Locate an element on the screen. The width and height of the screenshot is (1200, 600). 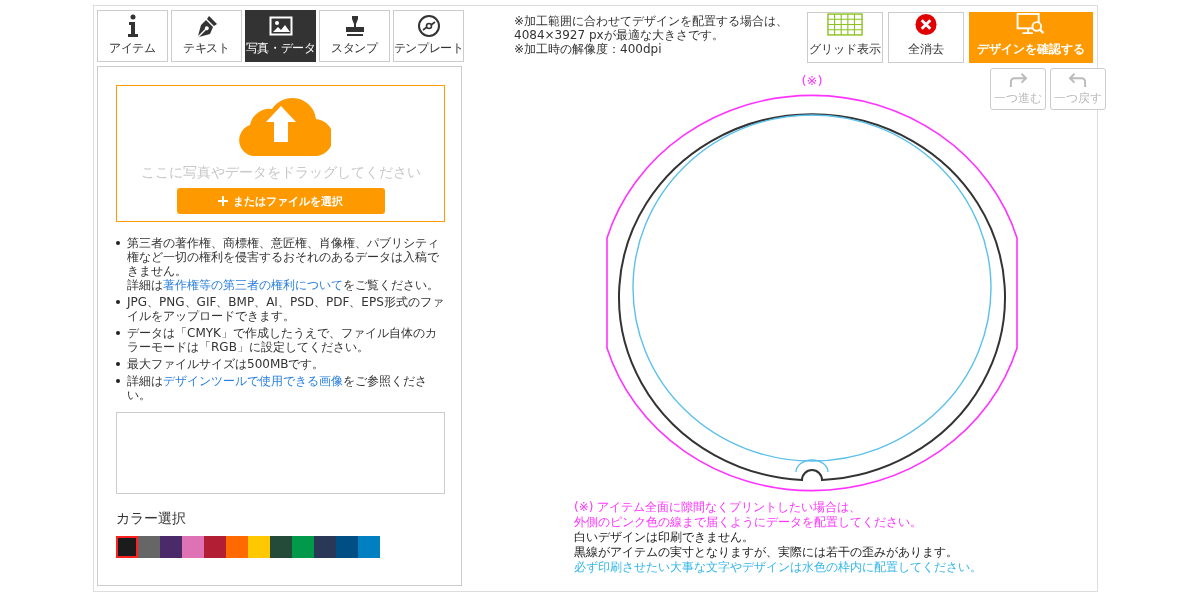
note-text: データは「CMYK」で作成したうえで、ファイル自体のカラーモードは「RGB」に設定してください。 is located at coordinates (282, 340).